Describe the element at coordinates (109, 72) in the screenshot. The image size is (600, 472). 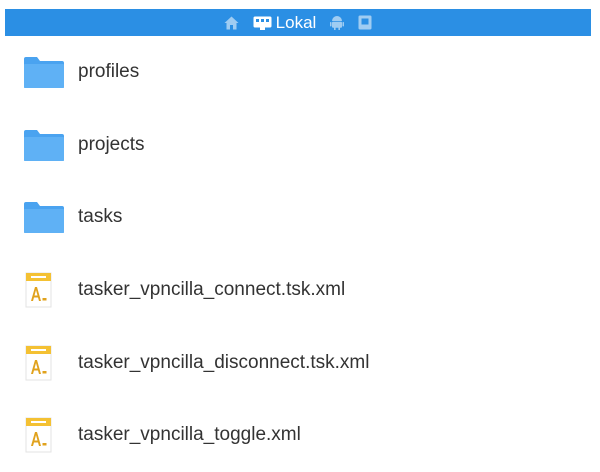
I see `file-name: profiles` at that location.